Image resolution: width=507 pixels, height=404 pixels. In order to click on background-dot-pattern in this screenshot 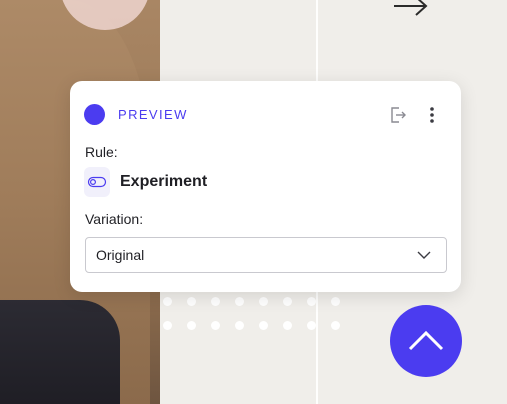, I will do `click(253, 315)`.